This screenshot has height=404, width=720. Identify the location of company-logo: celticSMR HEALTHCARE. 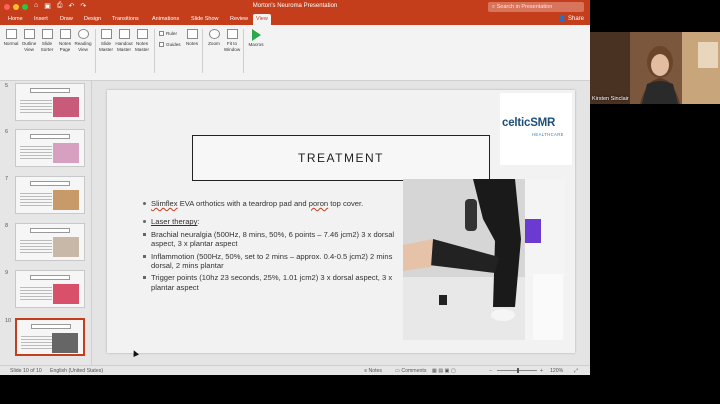
(536, 129).